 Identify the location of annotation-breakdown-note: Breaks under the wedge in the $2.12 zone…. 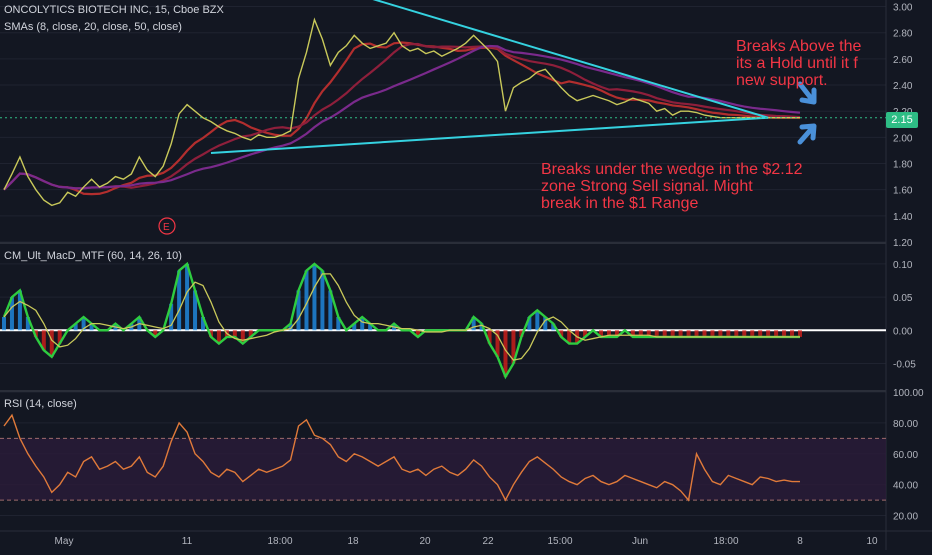
(672, 186).